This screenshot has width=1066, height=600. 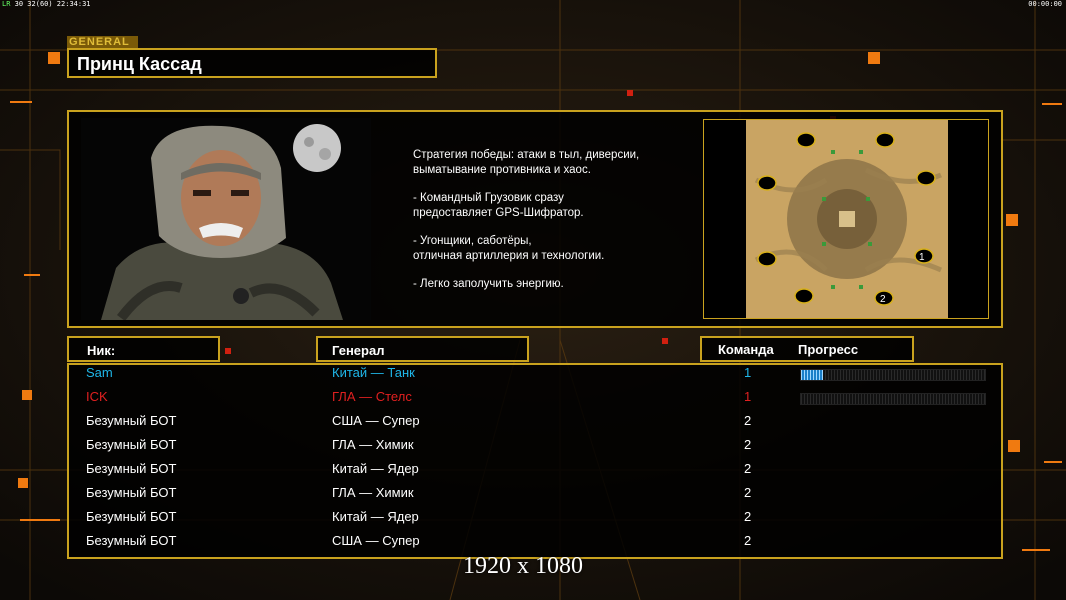 What do you see at coordinates (102, 42) in the screenshot?
I see `general-tag: GENERAL` at bounding box center [102, 42].